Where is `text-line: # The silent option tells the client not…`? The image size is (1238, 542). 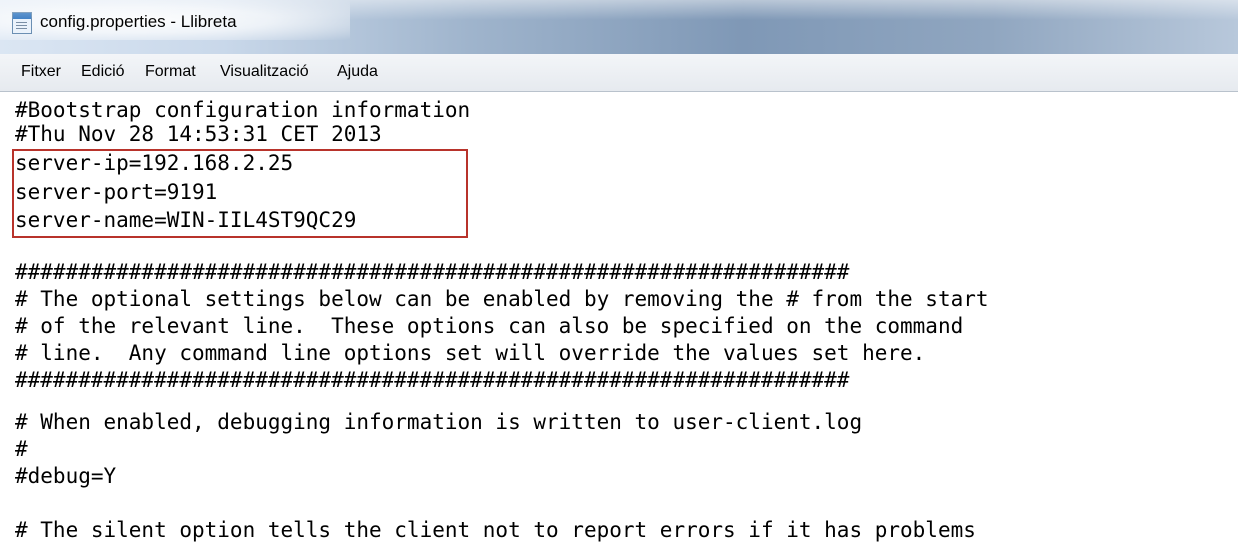 text-line: # The silent option tells the client not… is located at coordinates (495, 530).